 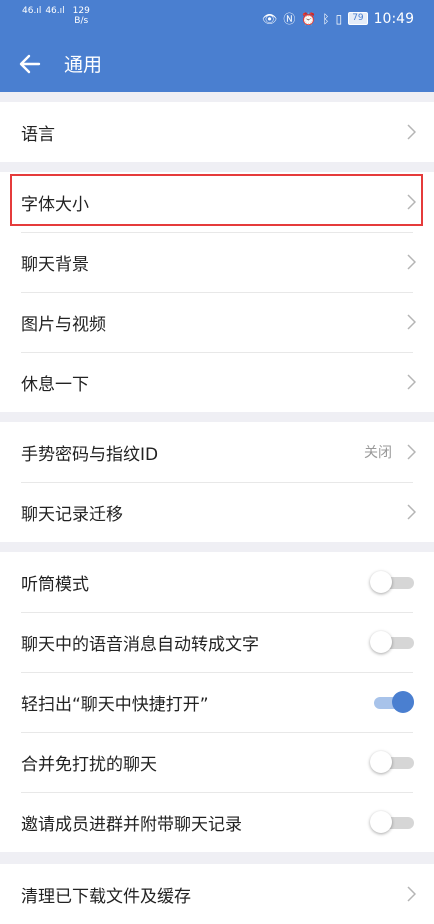 What do you see at coordinates (217, 762) in the screenshot?
I see `row-merge-muted-chats: 合并免打扰的聊天` at bounding box center [217, 762].